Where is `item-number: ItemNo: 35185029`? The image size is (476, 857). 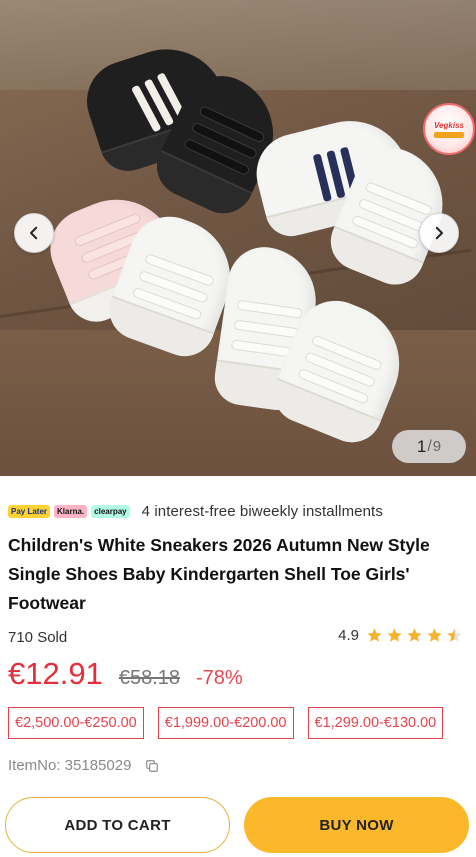 item-number: ItemNo: 35185029 is located at coordinates (83, 765).